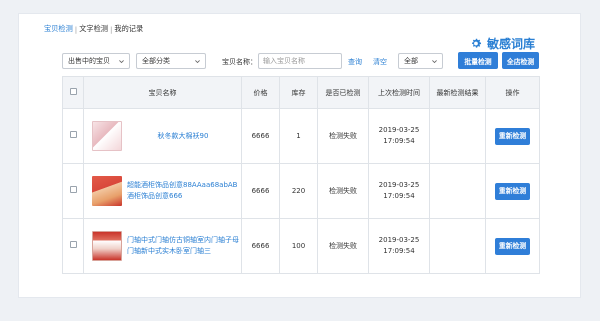  What do you see at coordinates (298, 246) in the screenshot?
I see `stock-cell: 100` at bounding box center [298, 246].